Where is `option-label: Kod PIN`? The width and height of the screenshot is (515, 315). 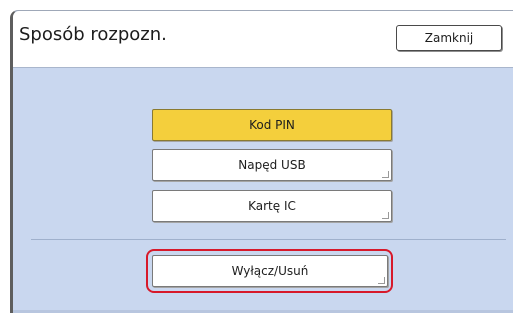
option-label: Kod PIN is located at coordinates (272, 125).